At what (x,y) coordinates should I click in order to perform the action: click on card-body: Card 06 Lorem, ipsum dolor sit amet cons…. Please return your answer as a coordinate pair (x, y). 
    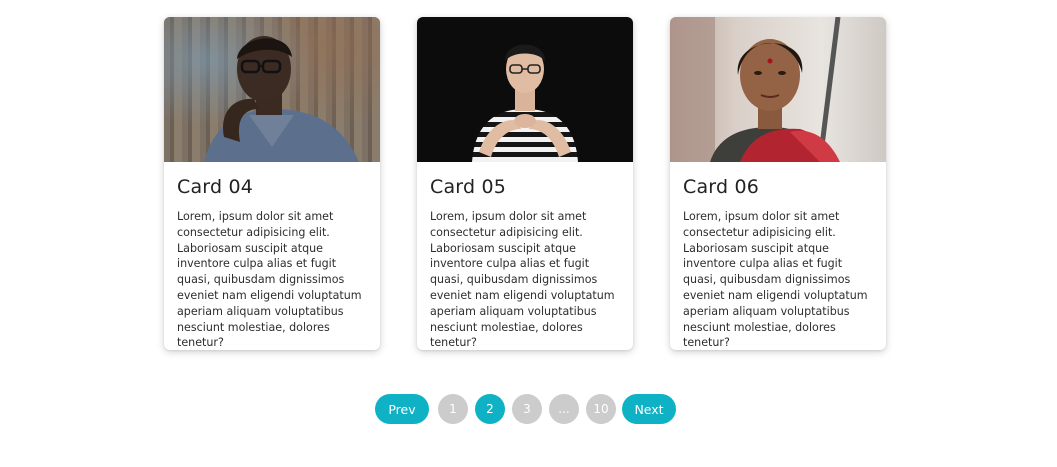
    Looking at the image, I should click on (778, 256).